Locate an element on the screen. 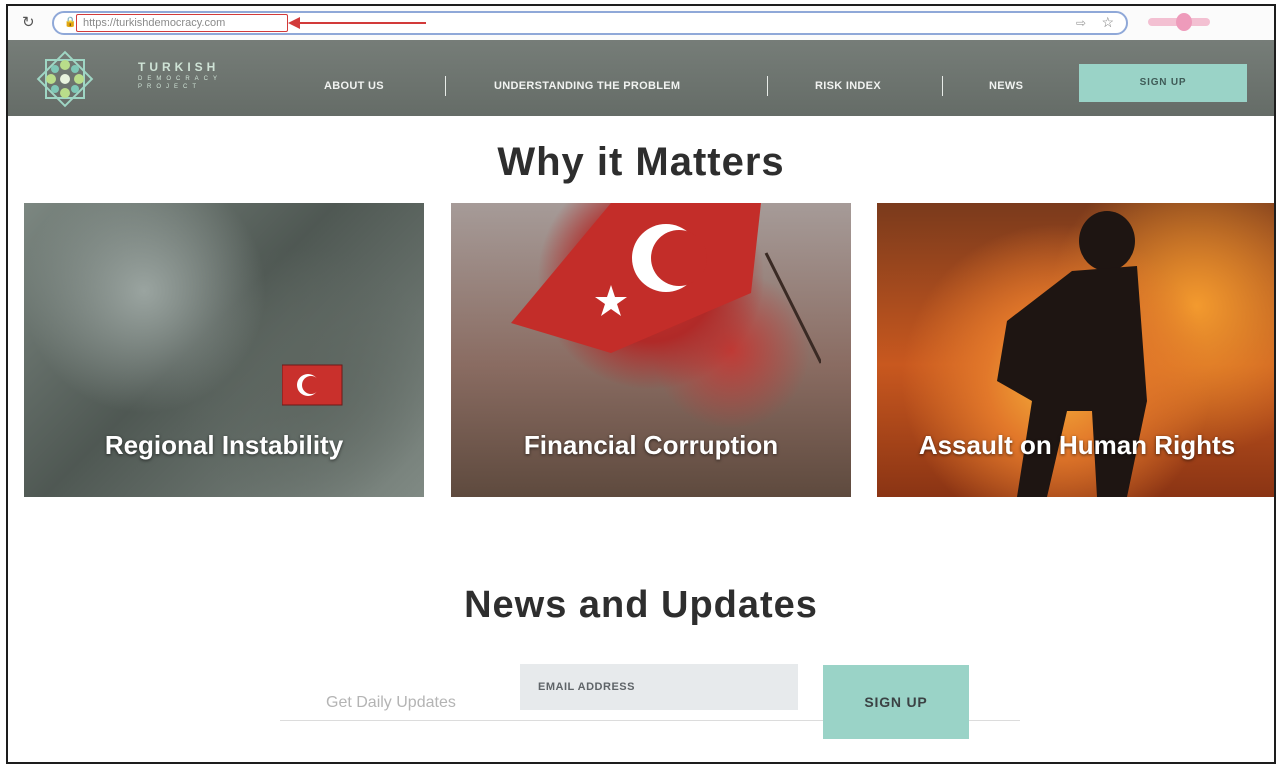 This screenshot has height=769, width=1285. address-bar: 🔒 https://turkishdemocracy.com ⇨ ☆ is located at coordinates (590, 23).